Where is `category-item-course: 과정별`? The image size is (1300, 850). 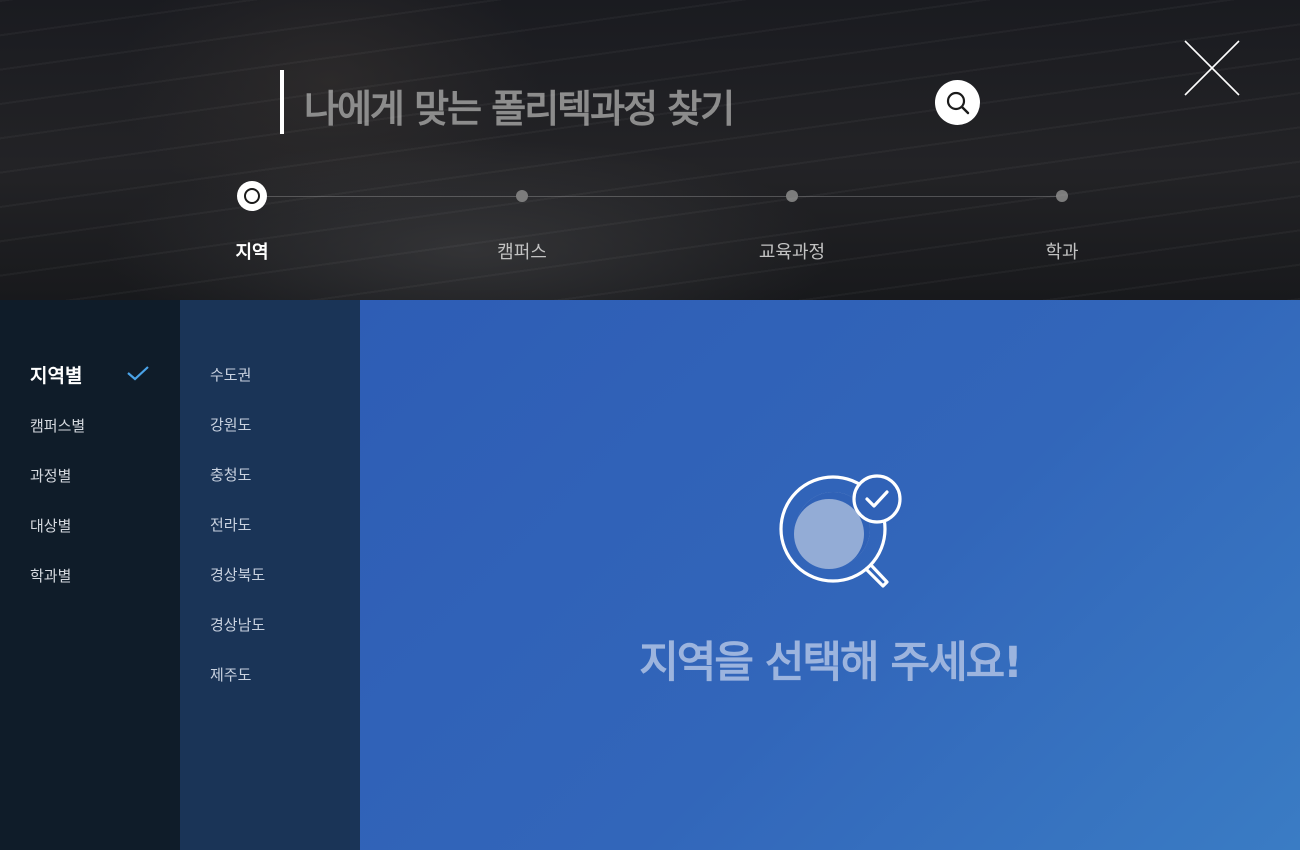
category-item-course: 과정별 is located at coordinates (50, 475).